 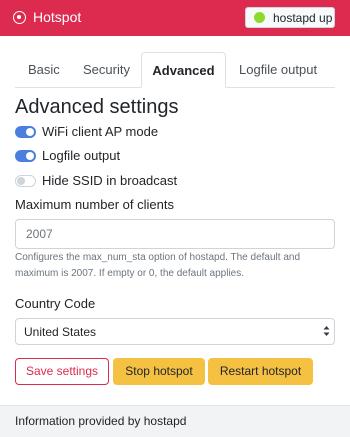 What do you see at coordinates (260, 371) in the screenshot?
I see `restart-hotspot-button: Restart hotspot` at bounding box center [260, 371].